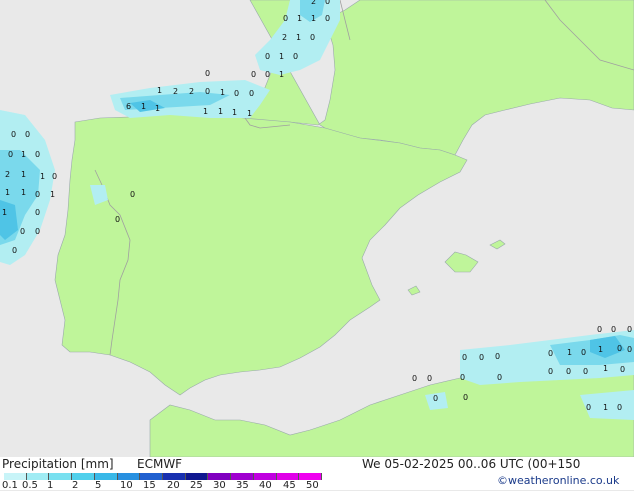  Describe the element at coordinates (149, 485) in the screenshot. I see `legend-tick-label: 15` at that location.